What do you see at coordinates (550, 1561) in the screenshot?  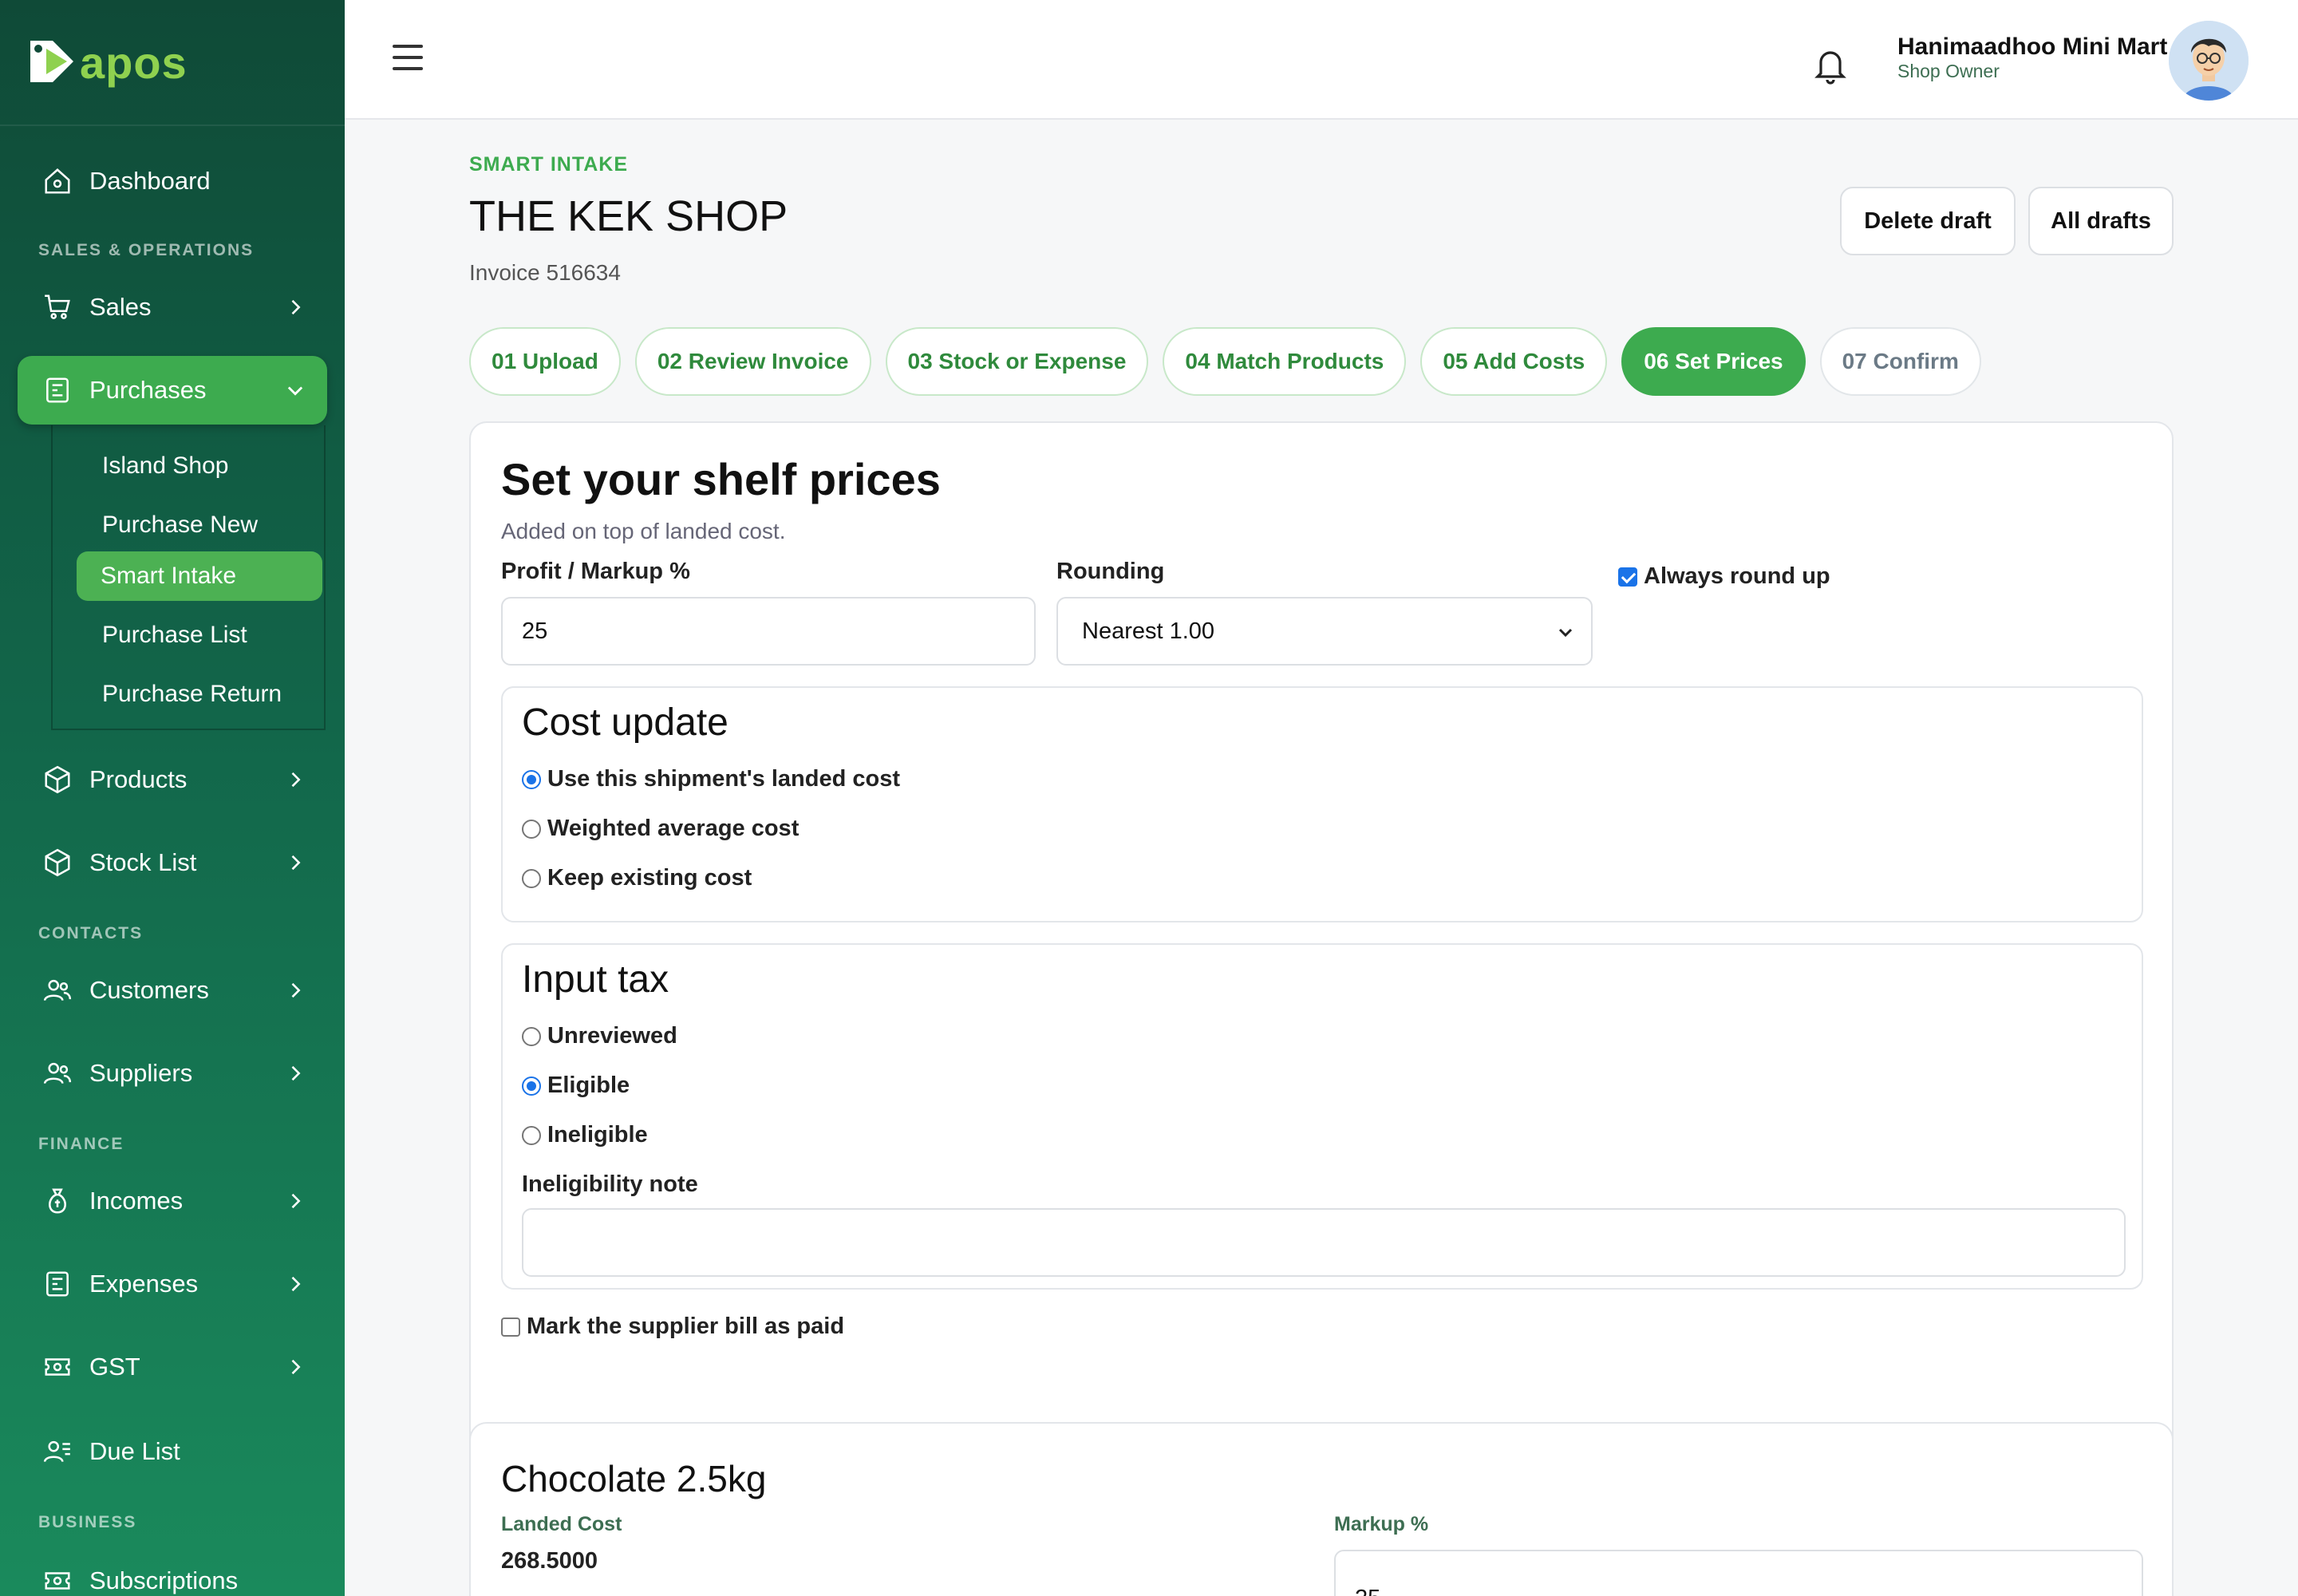 I see `landed-cost-value: 268.5000` at bounding box center [550, 1561].